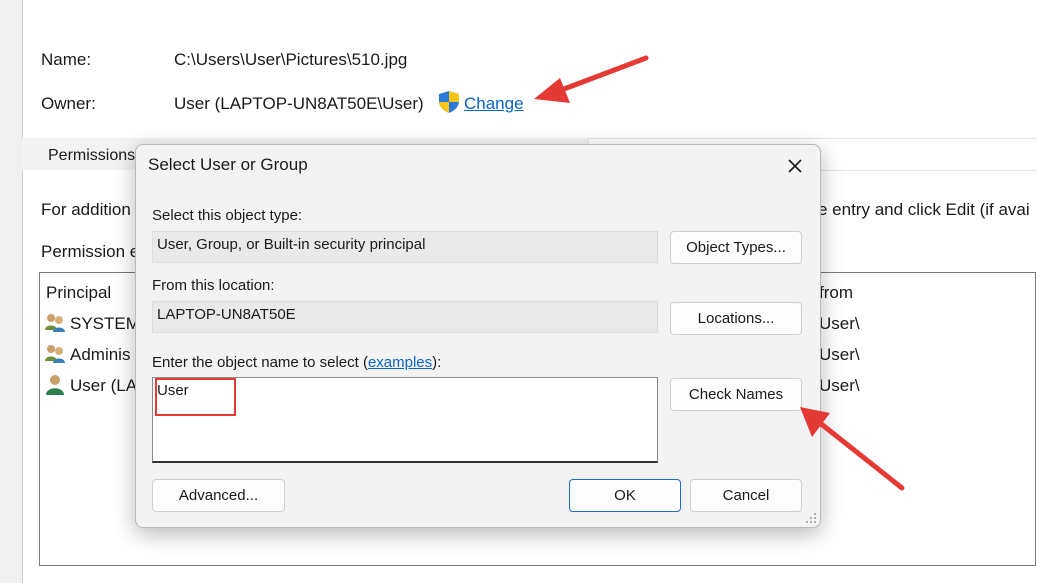 Image resolution: width=1037 pixels, height=583 pixels. Describe the element at coordinates (78, 293) in the screenshot. I see `column-header-principal: Principal` at that location.